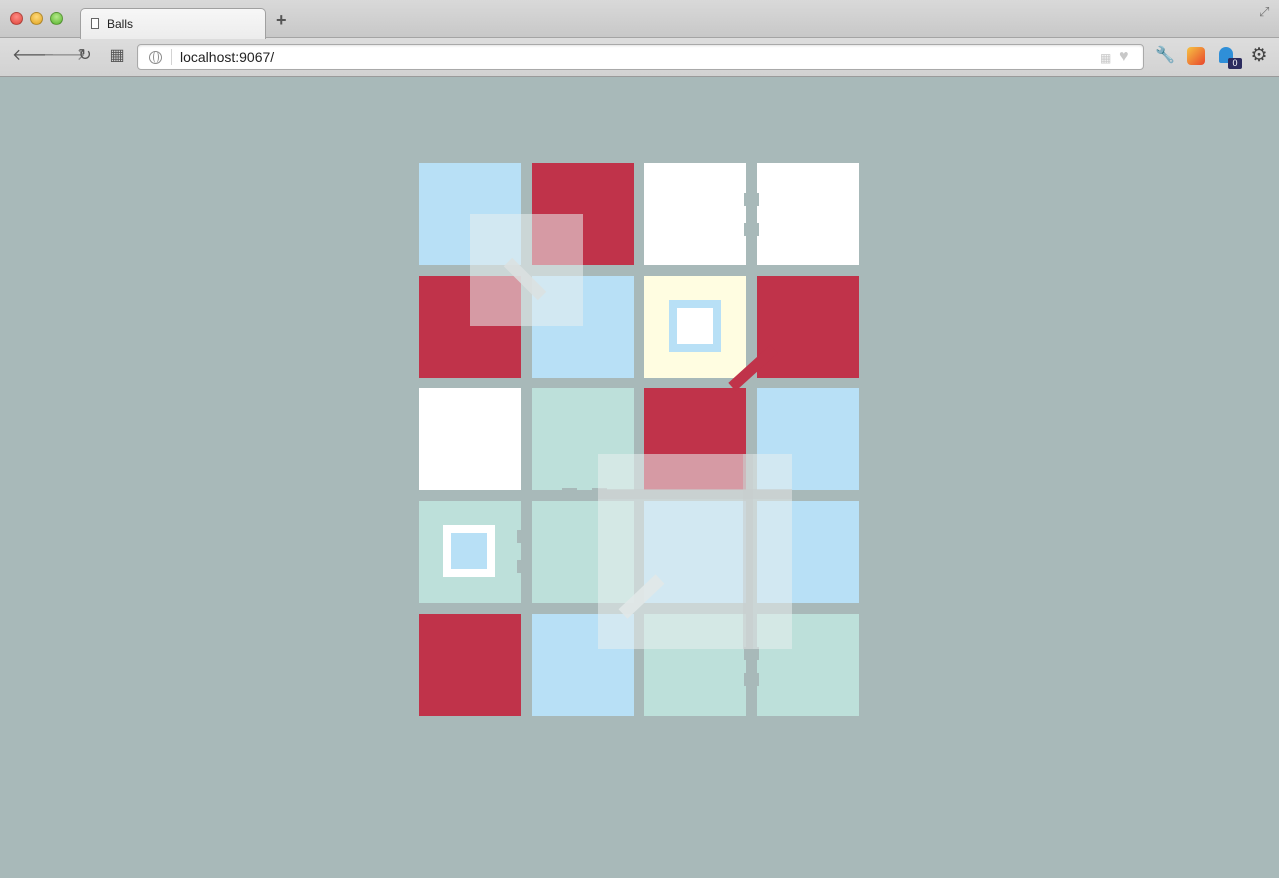 The width and height of the screenshot is (1279, 878). I want to click on browser-toolbar: 🡐 🡒 ↻ ▦ localhost:9067/ ▦ ♥ 🔧 ⚙, so click(639, 57).